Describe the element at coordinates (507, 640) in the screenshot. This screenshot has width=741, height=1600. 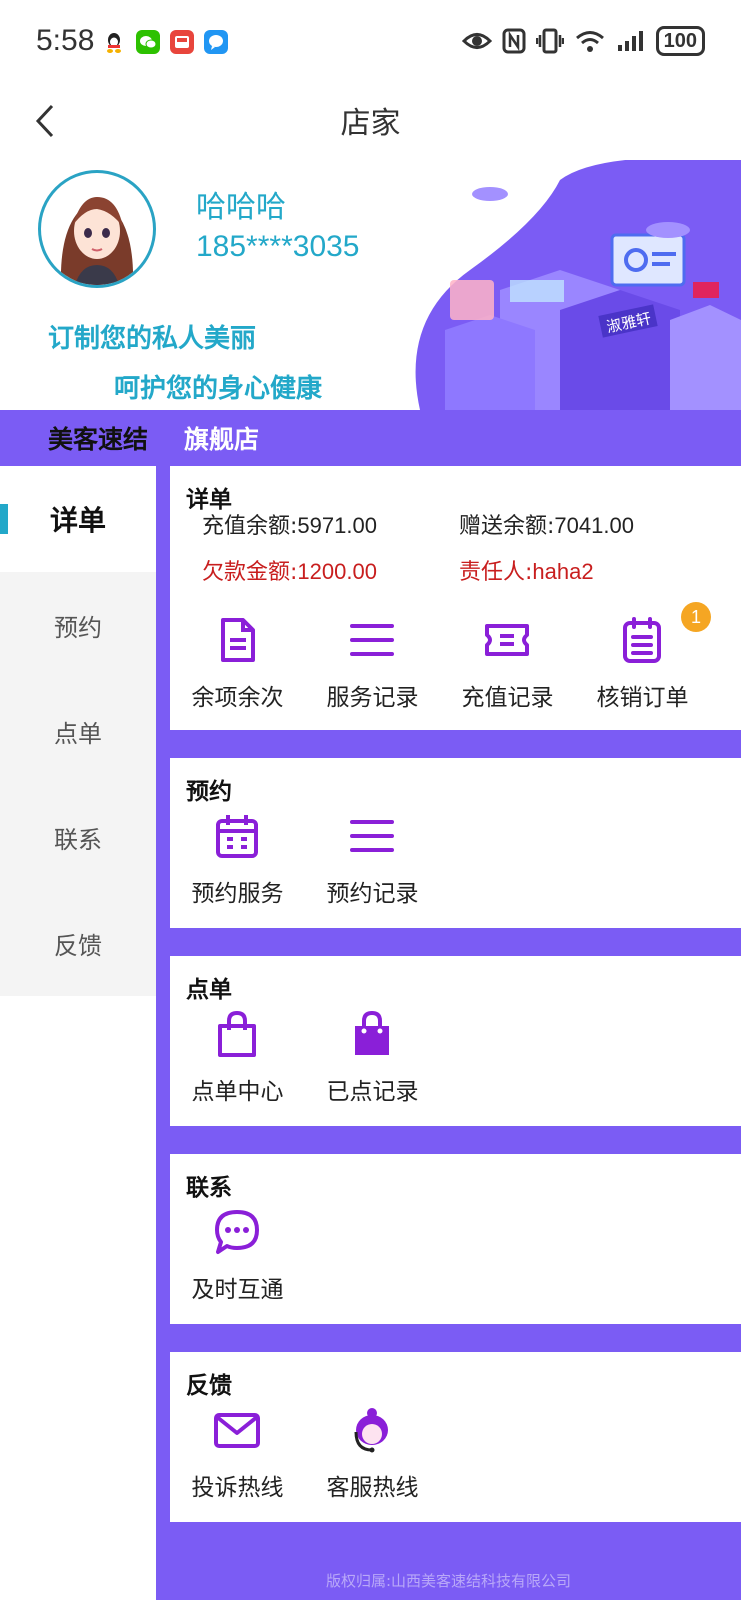
I see `ticket-icon` at that location.